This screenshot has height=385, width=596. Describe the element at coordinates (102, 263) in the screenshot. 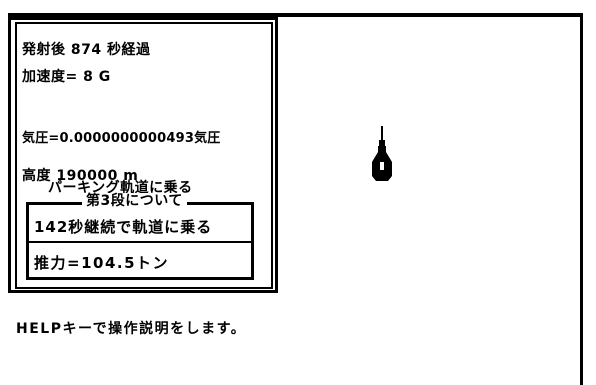

I see `thrust: 推力=104.5トン` at that location.